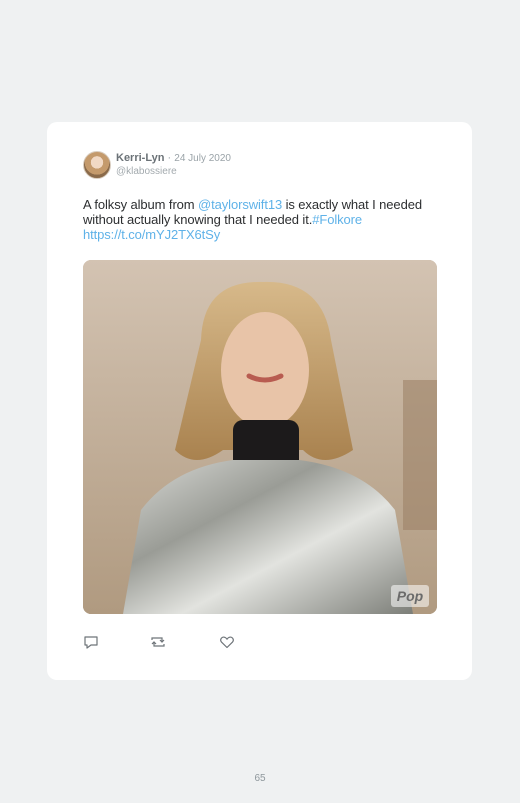  Describe the element at coordinates (97, 165) in the screenshot. I see `avatar` at that location.